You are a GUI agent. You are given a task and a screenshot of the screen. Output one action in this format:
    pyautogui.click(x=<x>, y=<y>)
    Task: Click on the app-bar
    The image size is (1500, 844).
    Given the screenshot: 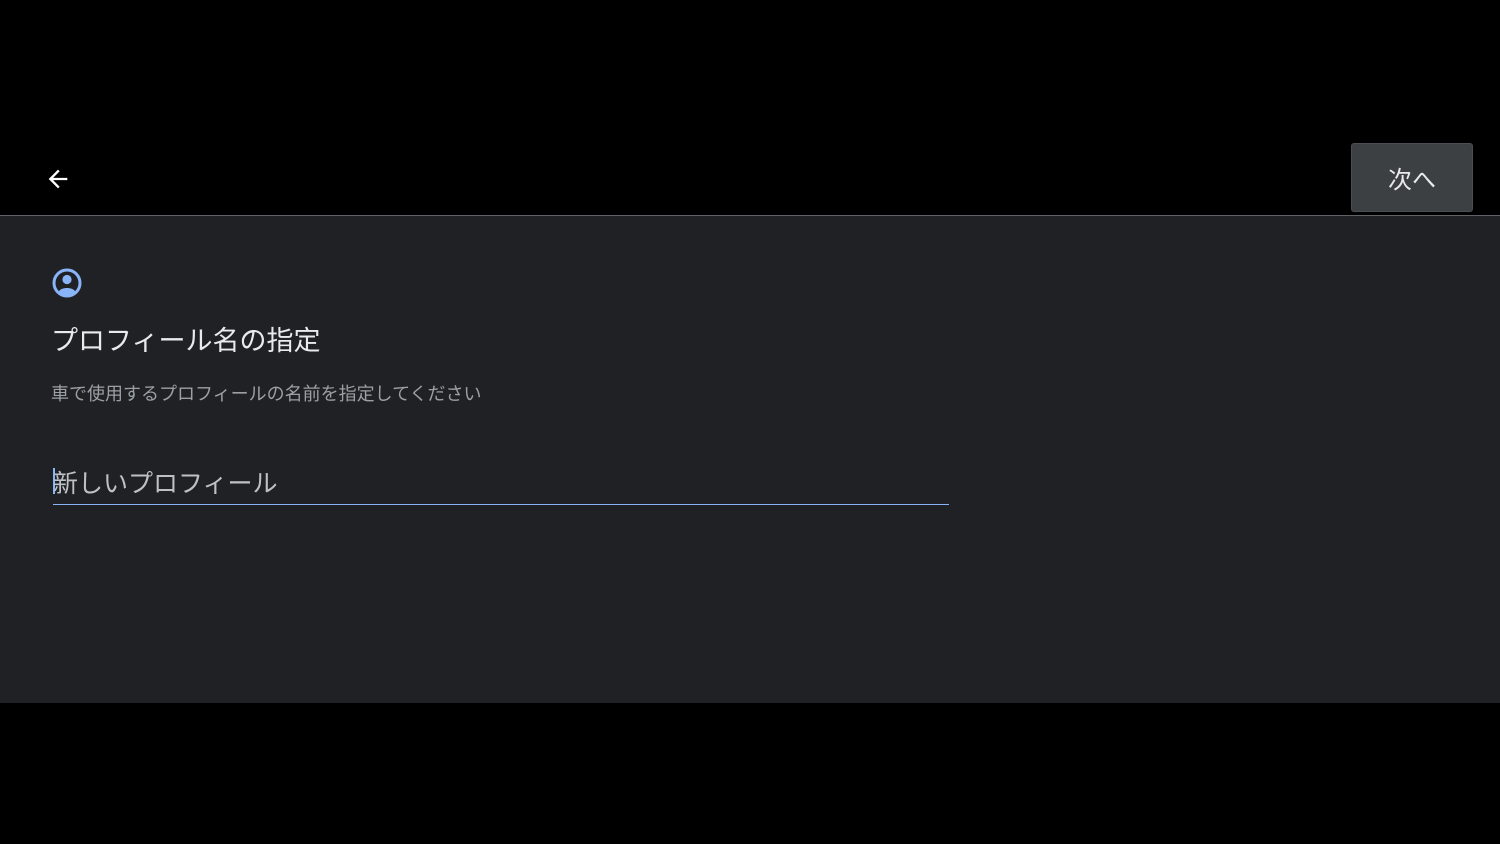 What is the action you would take?
    pyautogui.click(x=750, y=178)
    